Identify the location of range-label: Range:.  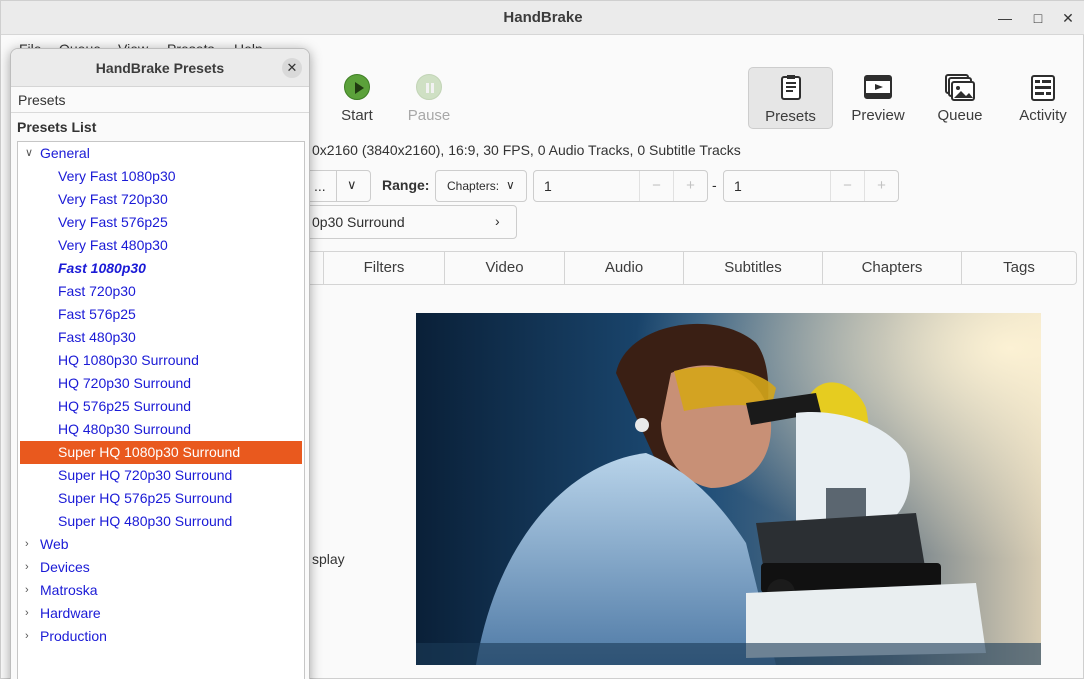
(406, 185).